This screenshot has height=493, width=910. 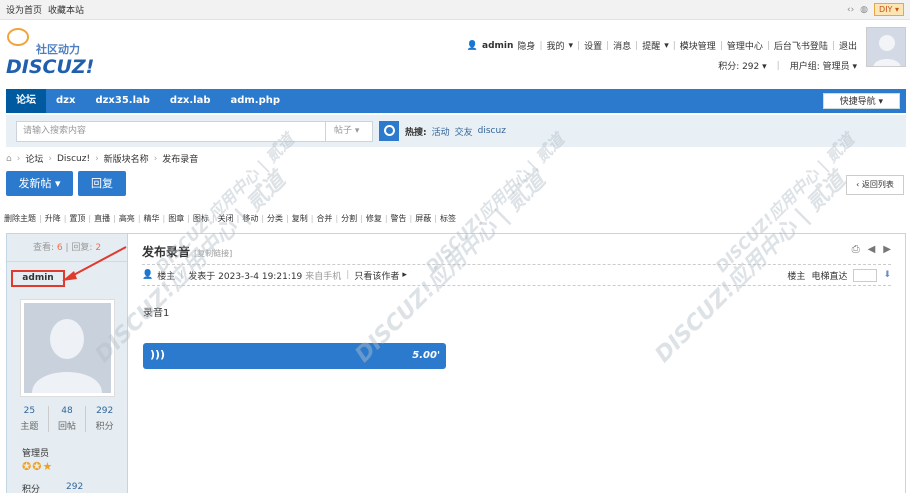 I want to click on star-icon: ★, so click(x=48, y=466).